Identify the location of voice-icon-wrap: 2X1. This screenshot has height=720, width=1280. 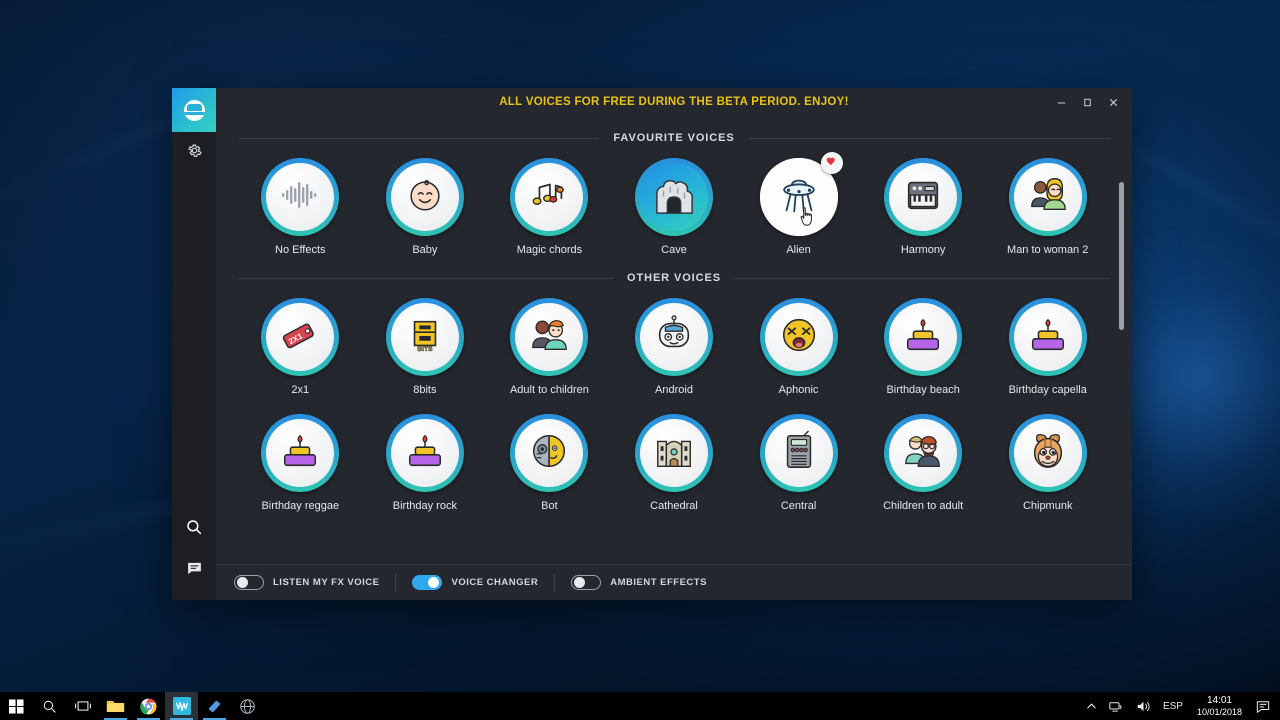
(300, 337).